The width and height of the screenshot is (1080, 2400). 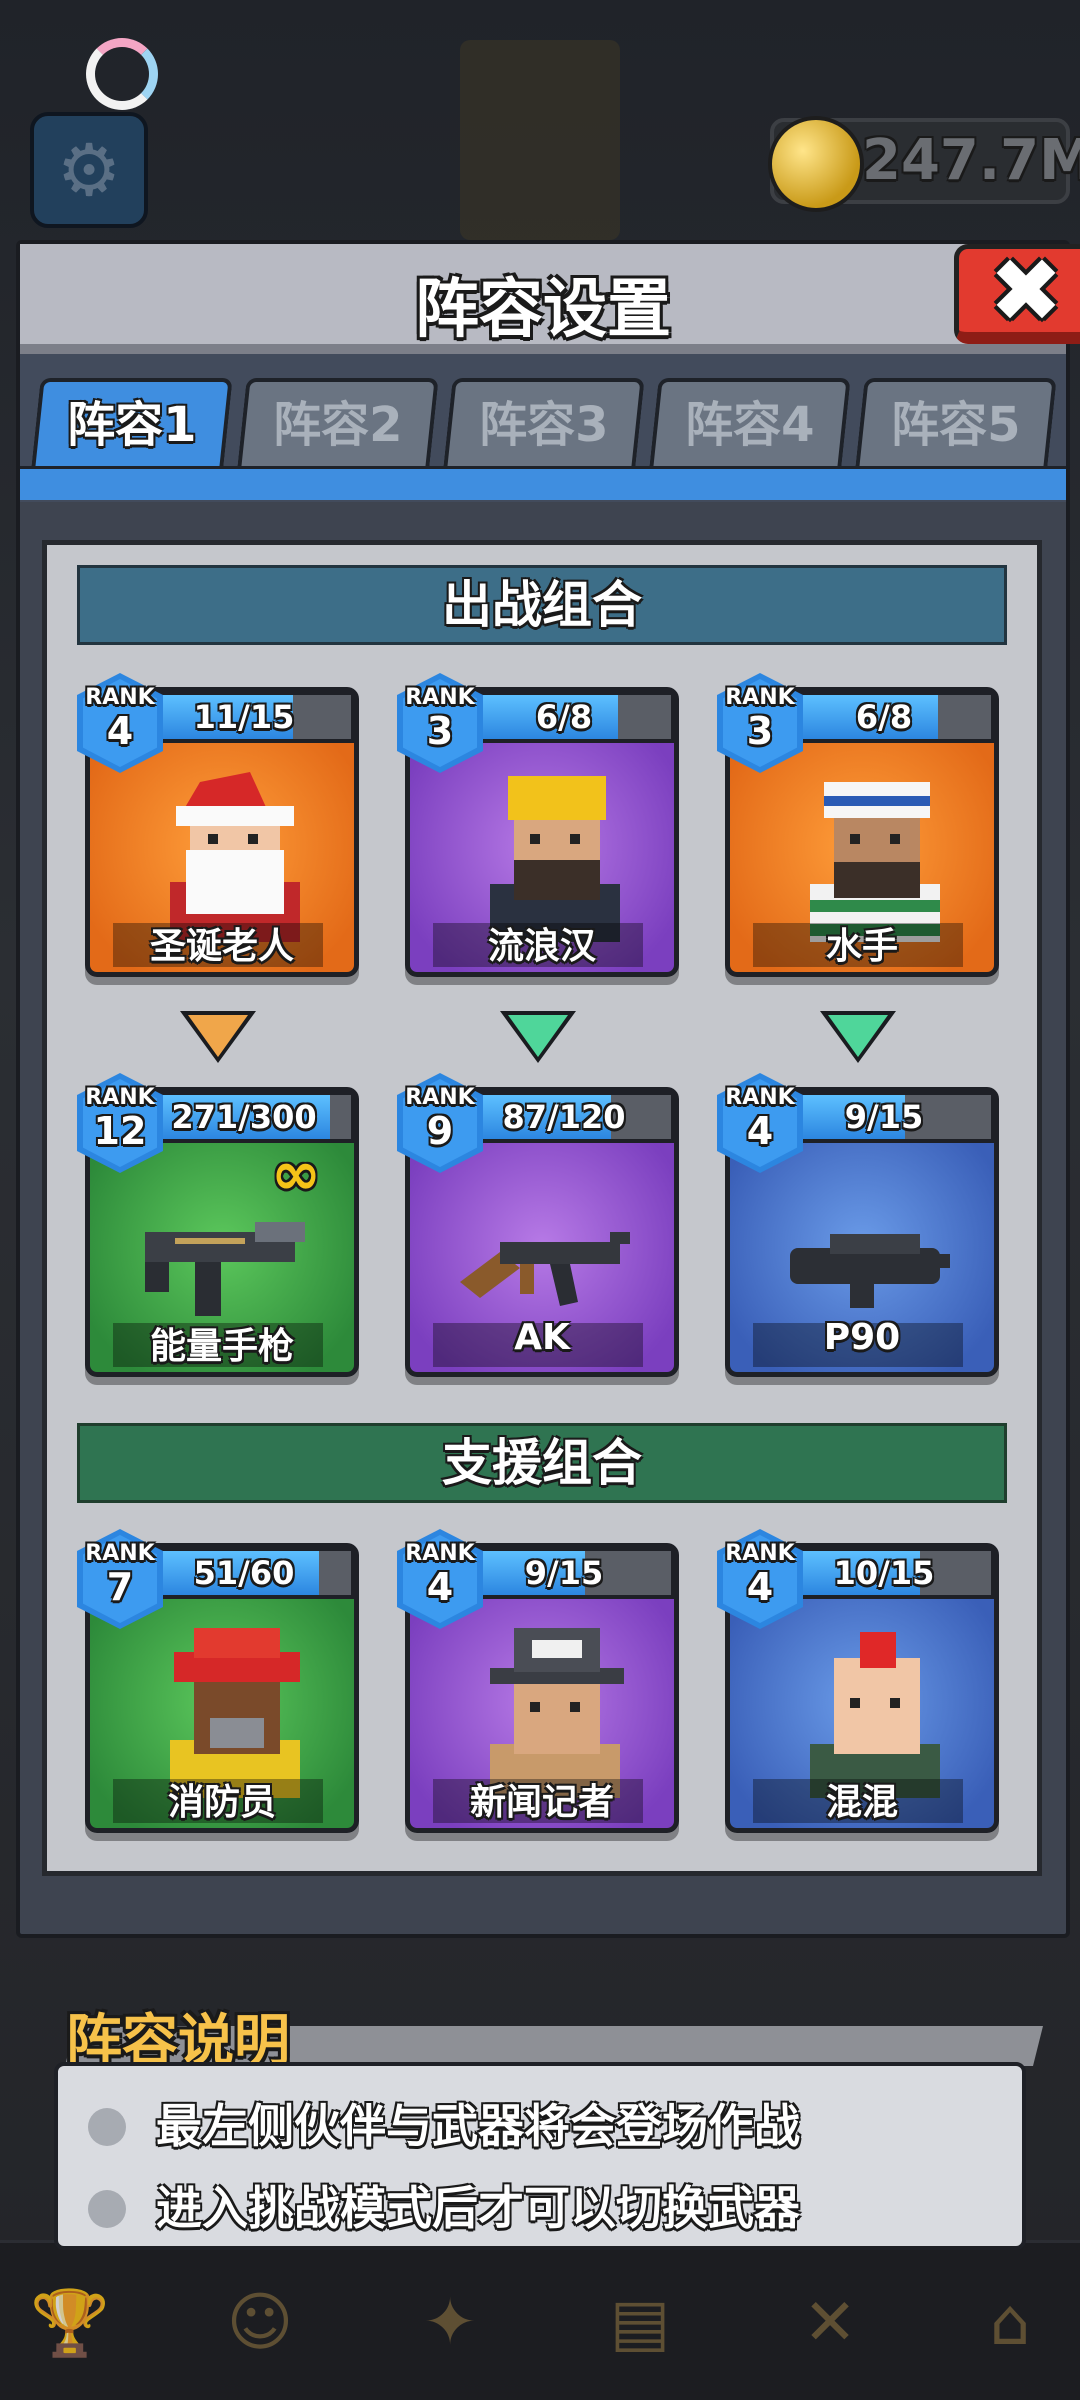 I want to click on gear-icon: ⚙, so click(x=89, y=170).